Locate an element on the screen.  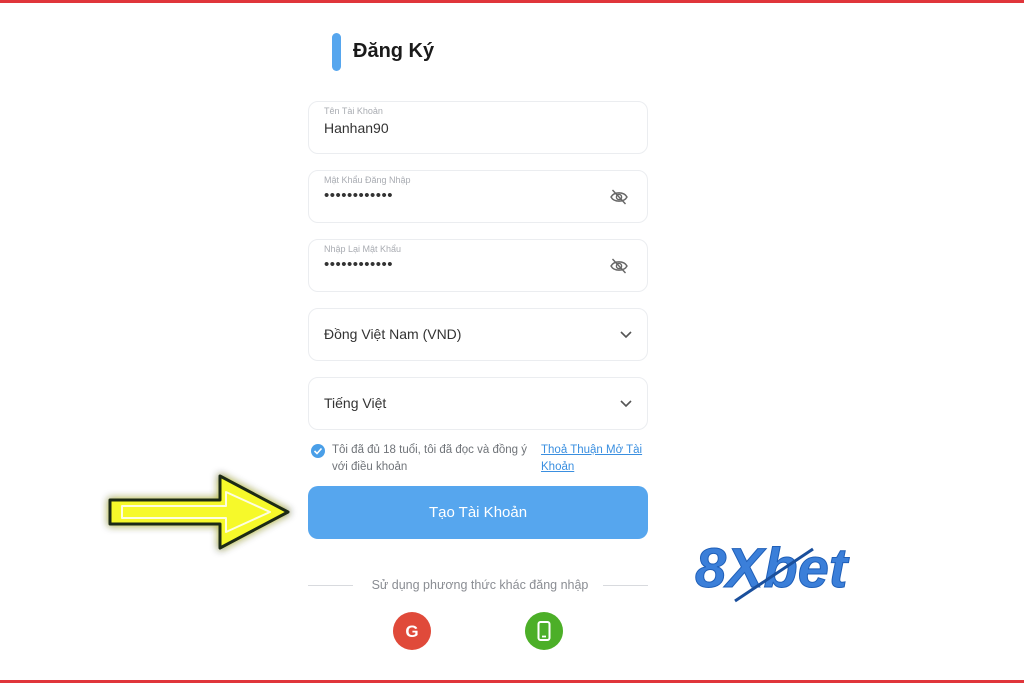
top-border is located at coordinates (512, 1).